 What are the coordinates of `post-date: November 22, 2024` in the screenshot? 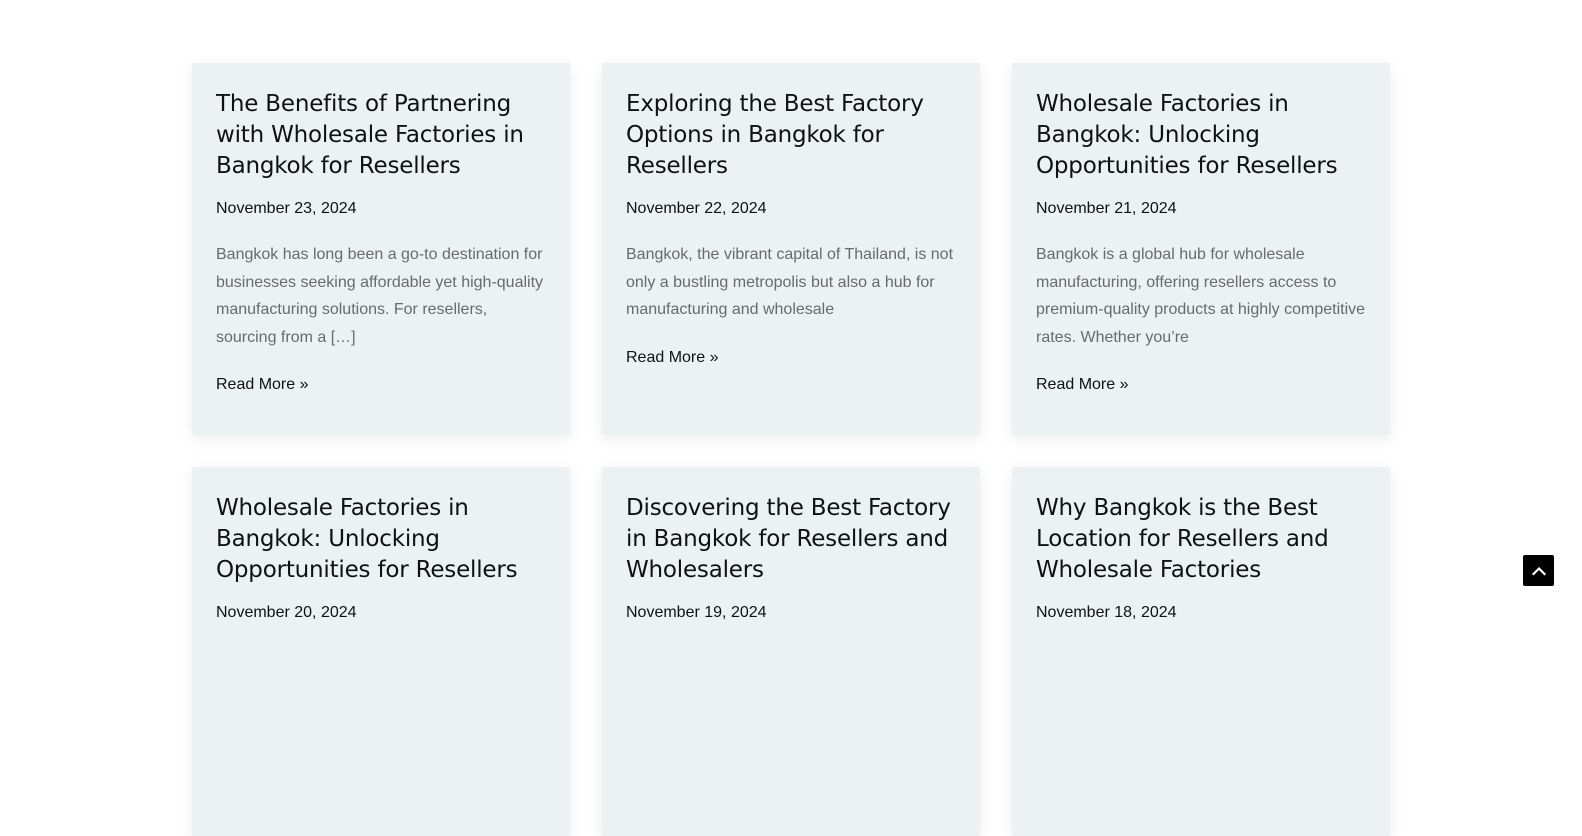 It's located at (696, 208).